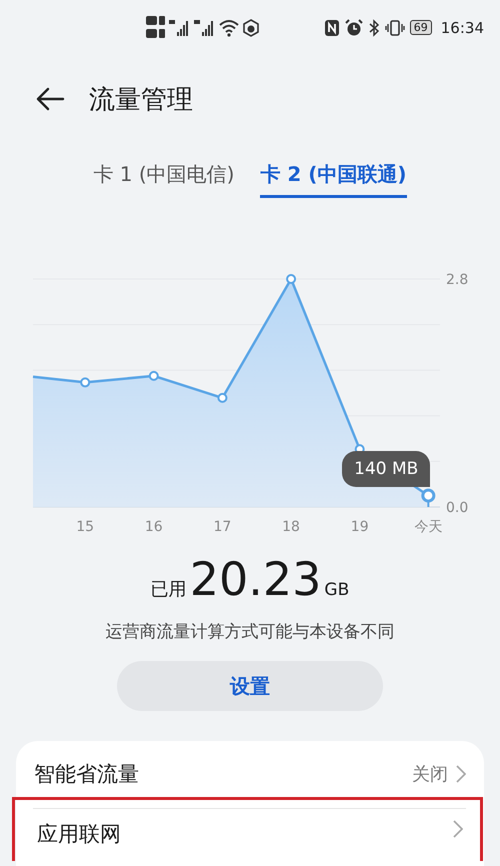 Image resolution: width=500 pixels, height=866 pixels. I want to click on carrier-note: 运营商流量计算方式可能与本设备不同, so click(250, 632).